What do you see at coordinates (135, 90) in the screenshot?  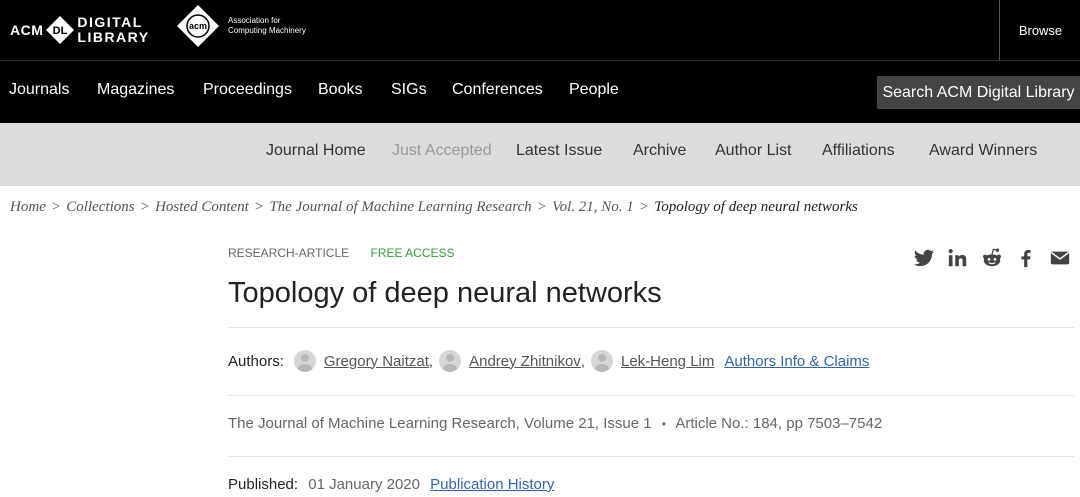 I see `nav-magazines: Magazines` at bounding box center [135, 90].